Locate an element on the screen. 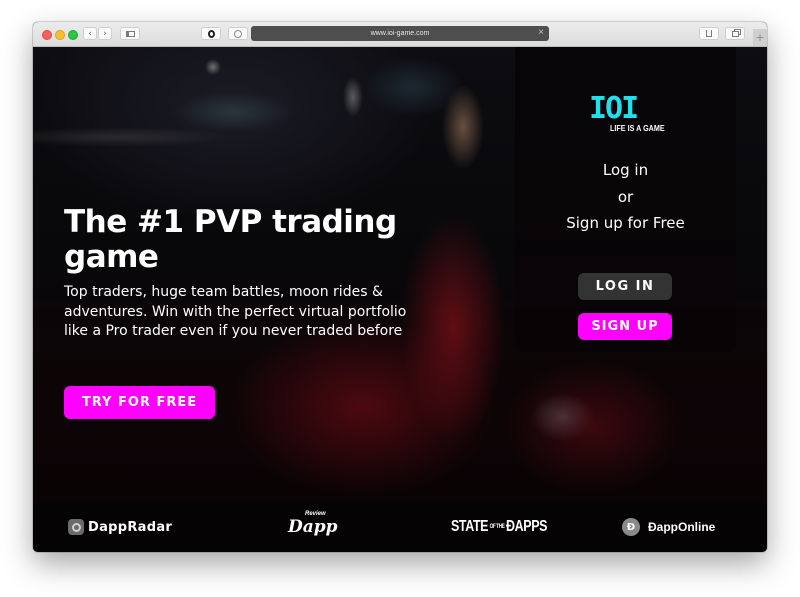  opera-icon is located at coordinates (211, 33).